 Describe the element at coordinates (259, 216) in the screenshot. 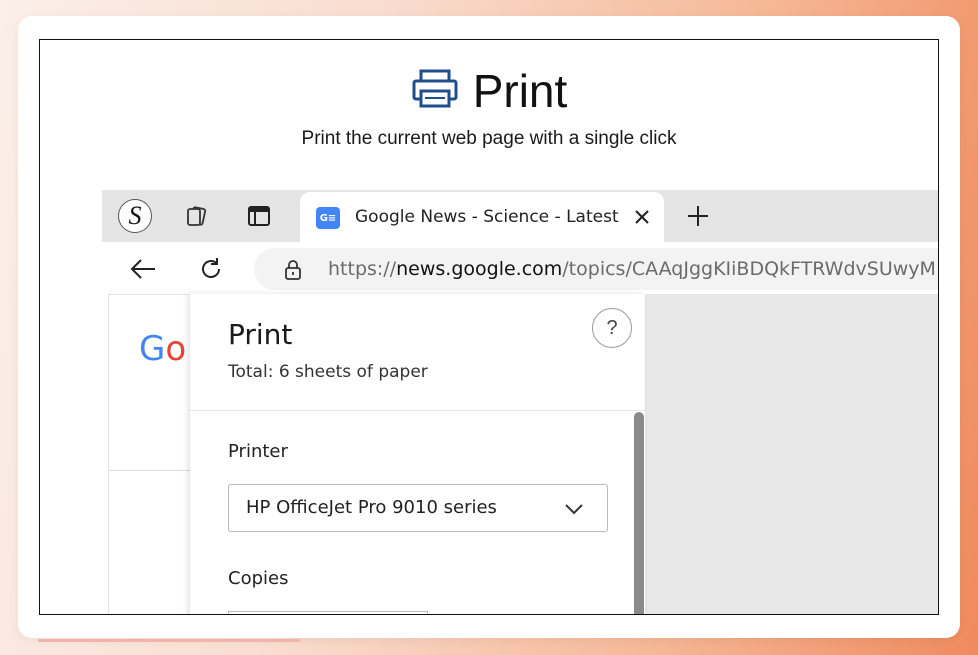

I see `vertical-tabs-icon` at that location.